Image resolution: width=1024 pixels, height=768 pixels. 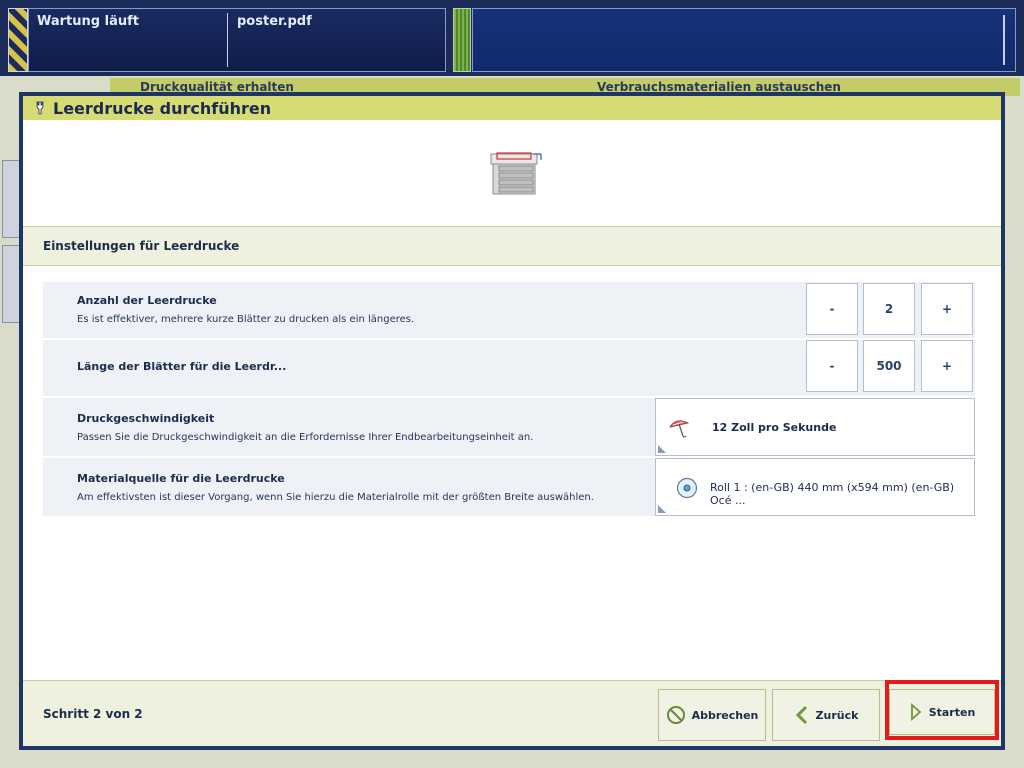 What do you see at coordinates (889, 366) in the screenshot?
I see `length-value: 500` at bounding box center [889, 366].